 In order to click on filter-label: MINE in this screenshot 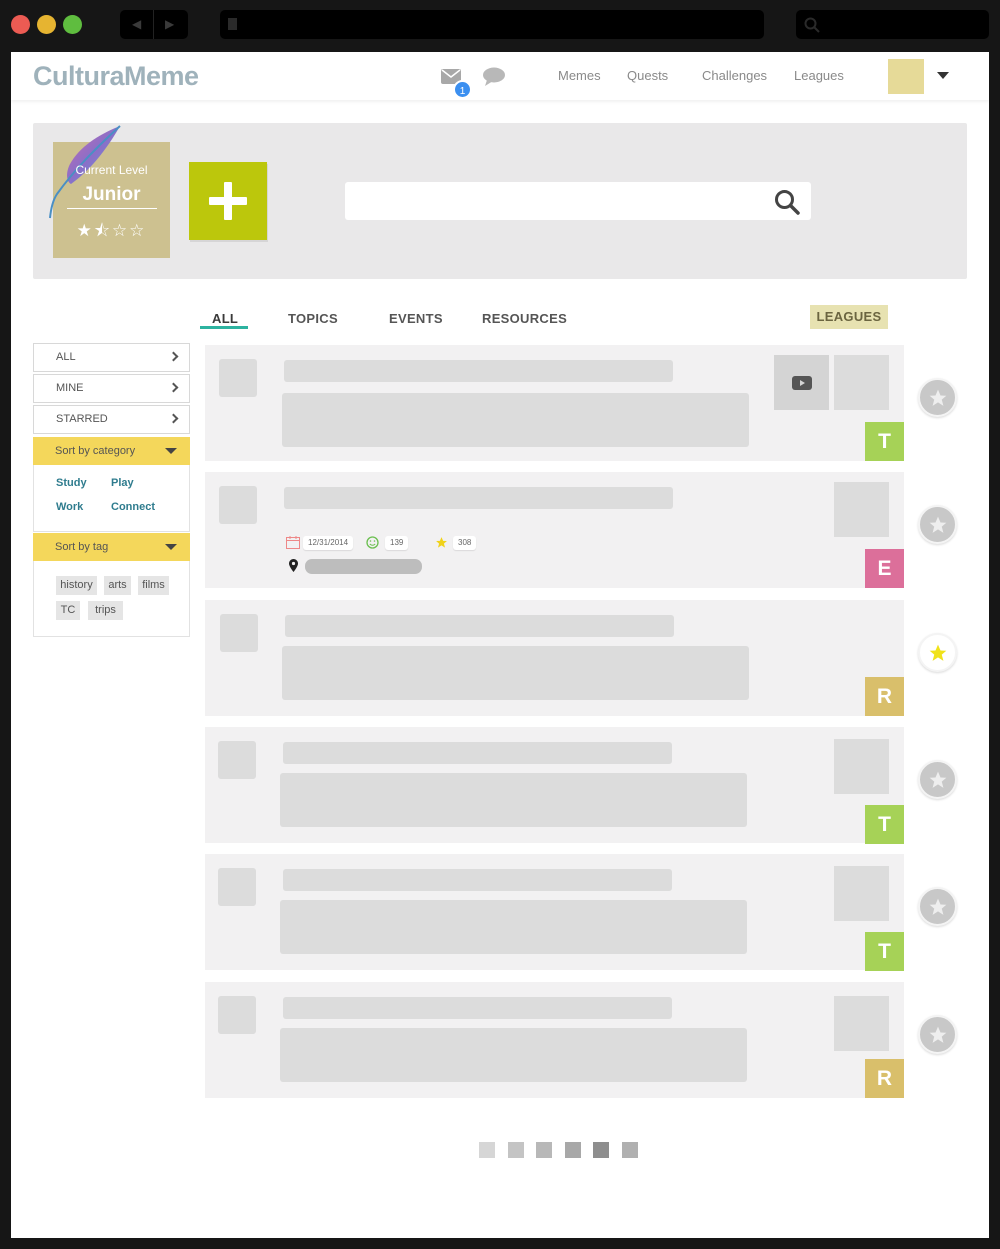, I will do `click(70, 388)`.